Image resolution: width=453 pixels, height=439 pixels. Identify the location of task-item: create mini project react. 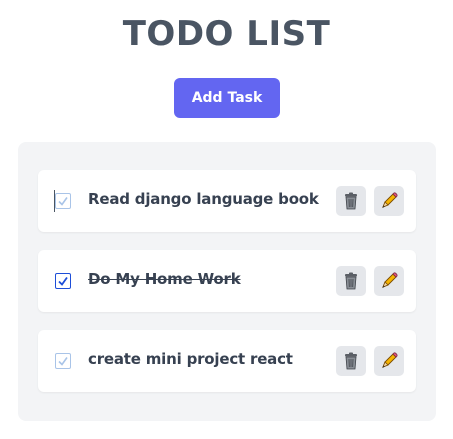
(227, 361).